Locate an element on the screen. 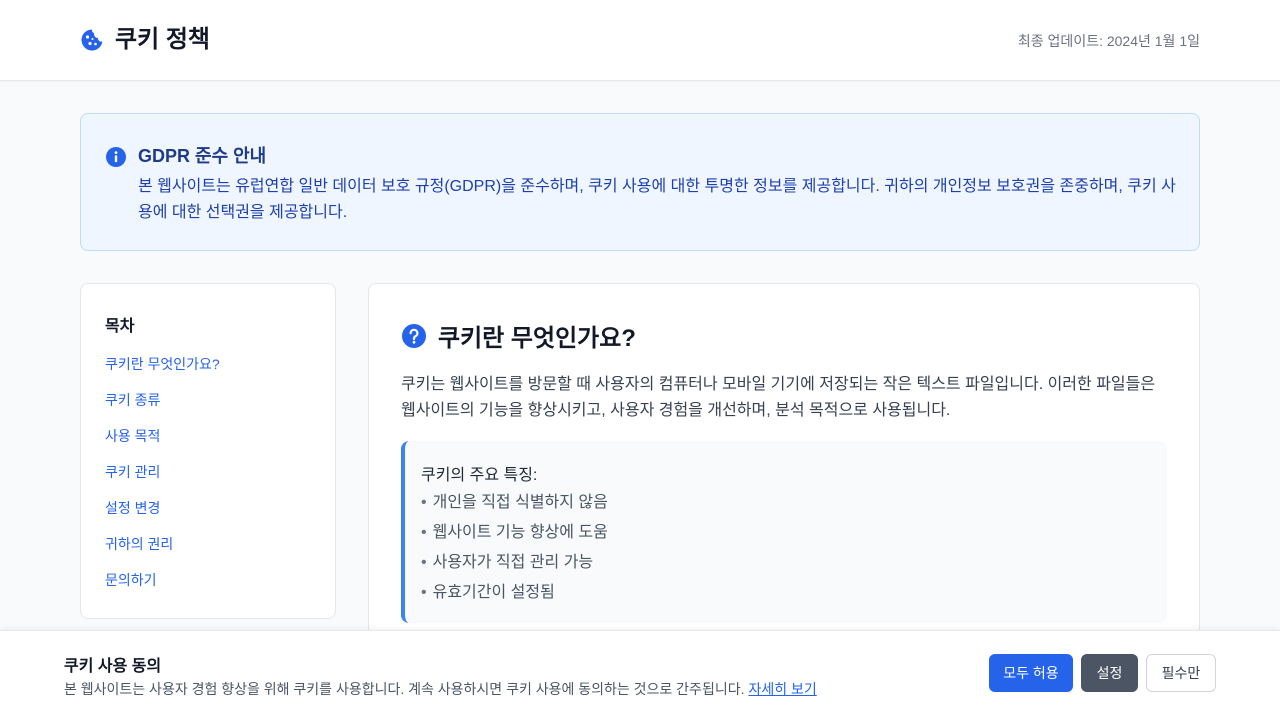 The height and width of the screenshot is (713, 1280). cookie-icon is located at coordinates (92, 40).